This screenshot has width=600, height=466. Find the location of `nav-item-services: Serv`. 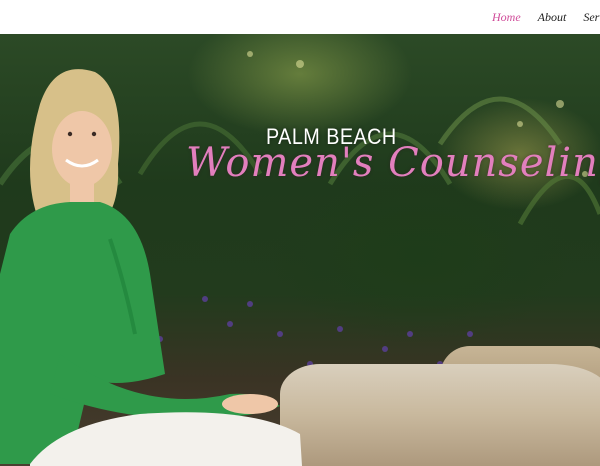

nav-item-services: Serv is located at coordinates (591, 17).